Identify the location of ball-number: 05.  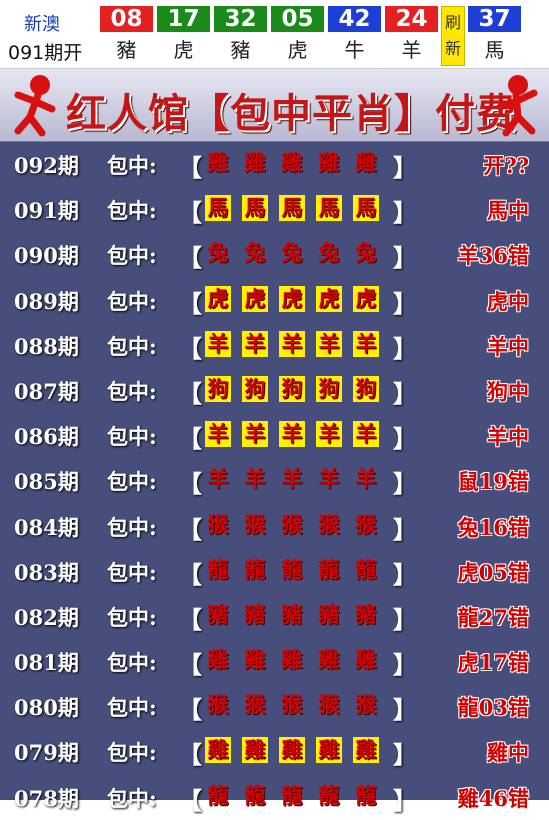
(297, 19).